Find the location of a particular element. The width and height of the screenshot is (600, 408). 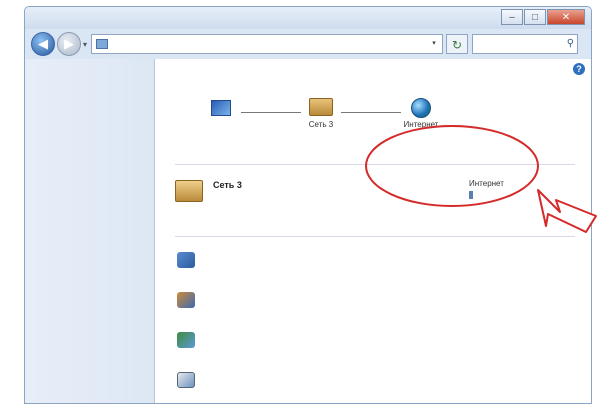

sidebar-item-control-panel-home is located at coordinates (89, 74).